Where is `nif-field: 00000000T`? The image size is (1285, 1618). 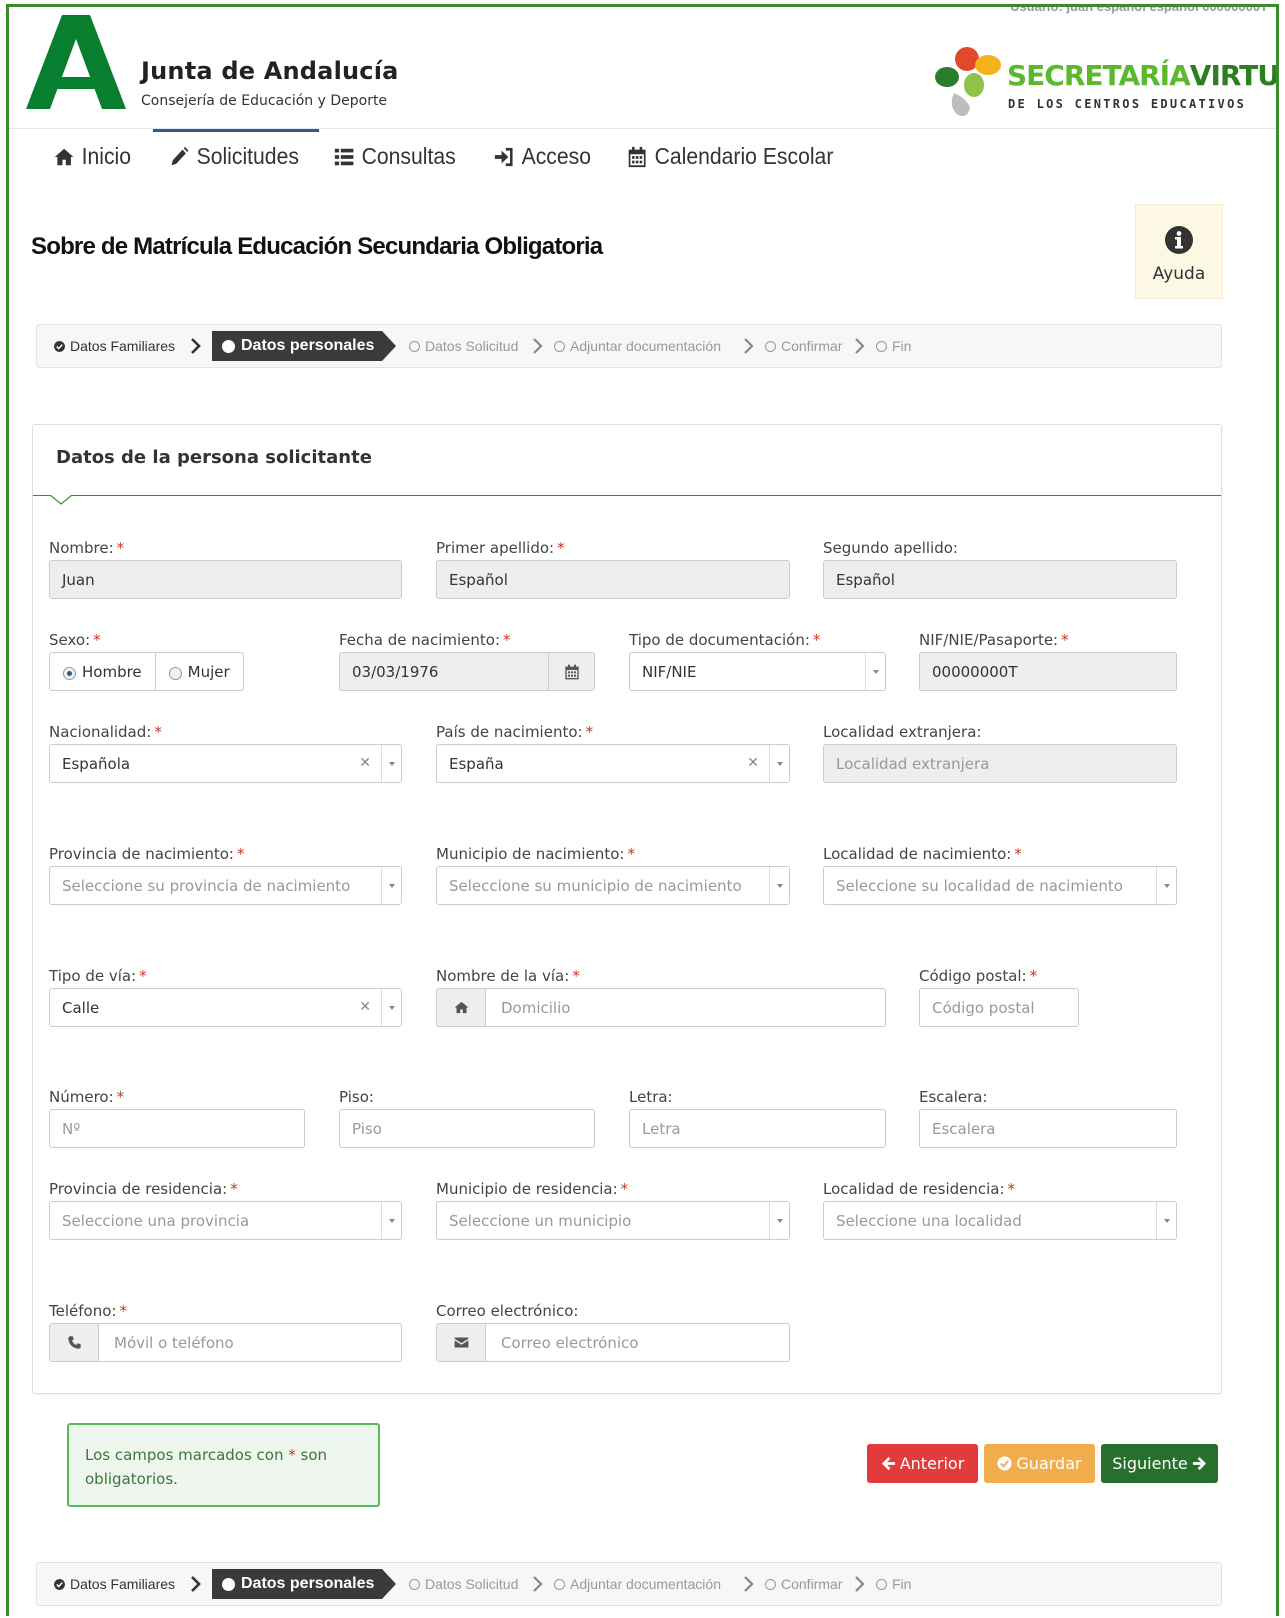 nif-field: 00000000T is located at coordinates (1048, 671).